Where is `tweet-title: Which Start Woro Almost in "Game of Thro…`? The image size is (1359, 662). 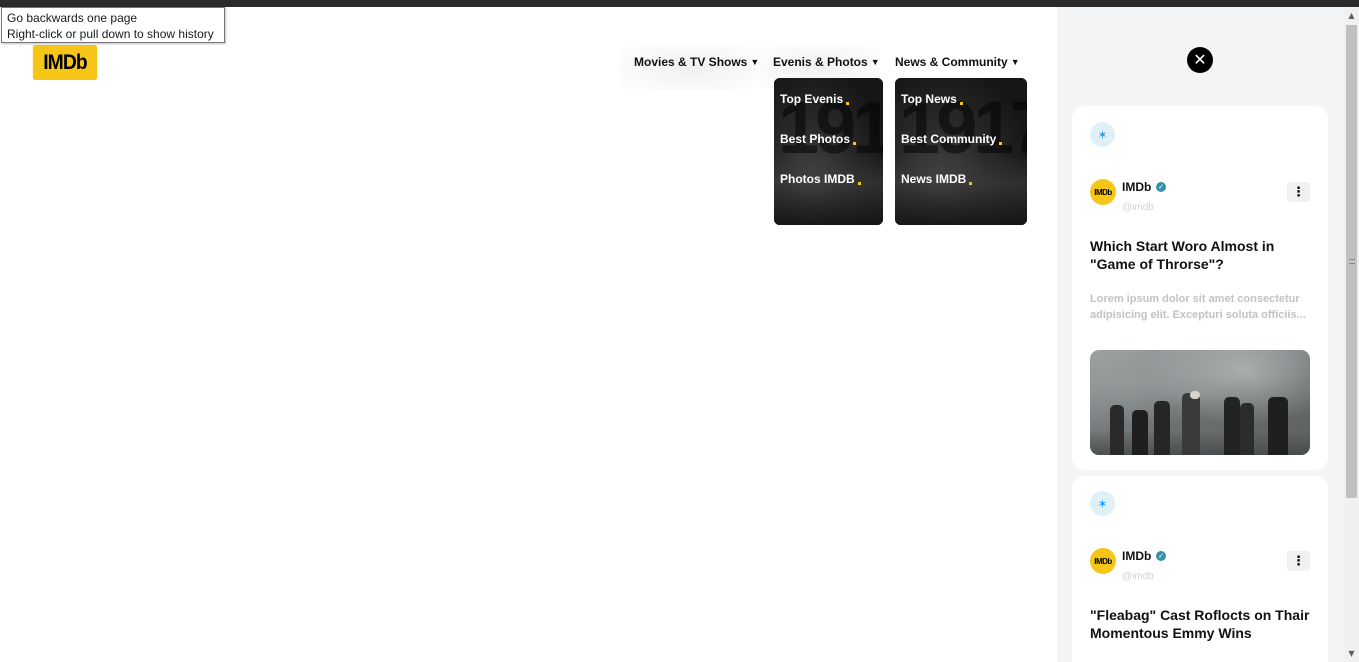 tweet-title: Which Start Woro Almost in "Game of Thro… is located at coordinates (1200, 255).